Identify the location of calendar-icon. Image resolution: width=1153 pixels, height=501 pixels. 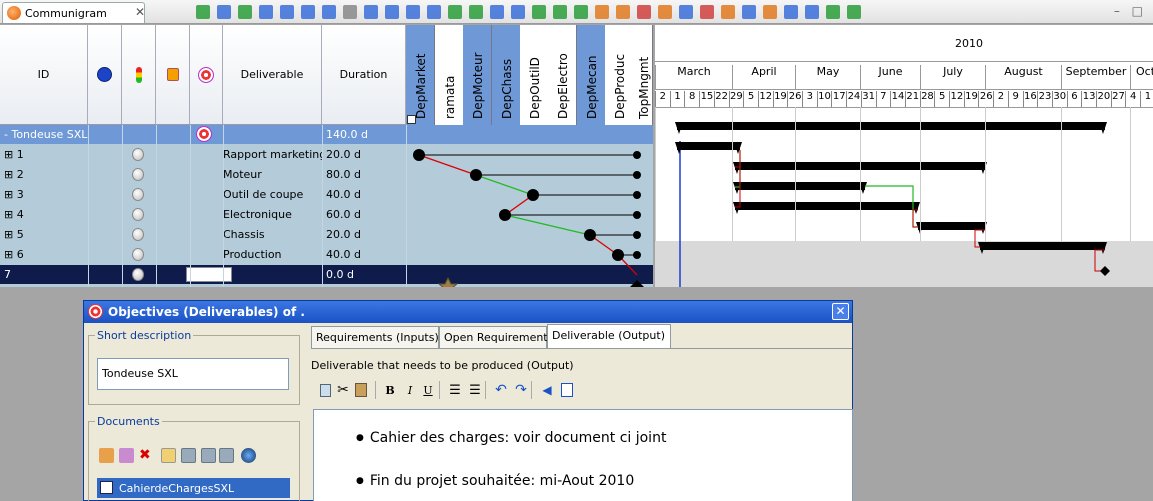
(497, 12).